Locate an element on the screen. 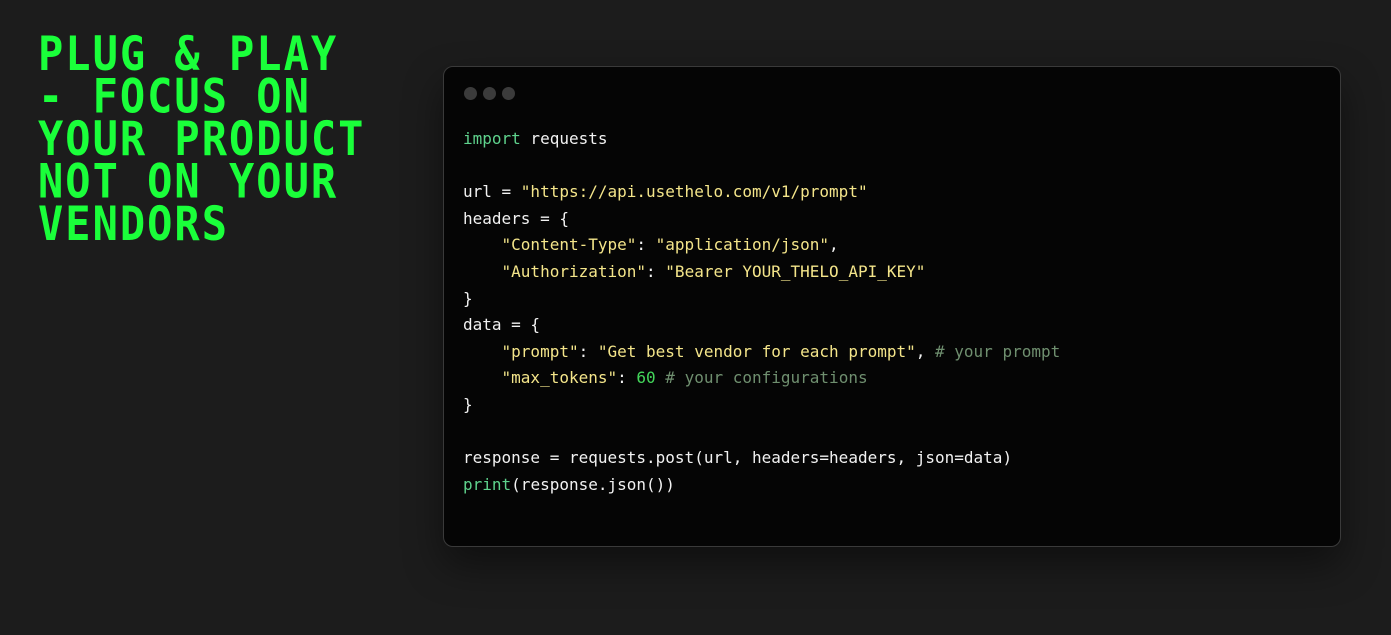 Image resolution: width=1391 pixels, height=635 pixels. code-token: "Content-Type" is located at coordinates (569, 245).